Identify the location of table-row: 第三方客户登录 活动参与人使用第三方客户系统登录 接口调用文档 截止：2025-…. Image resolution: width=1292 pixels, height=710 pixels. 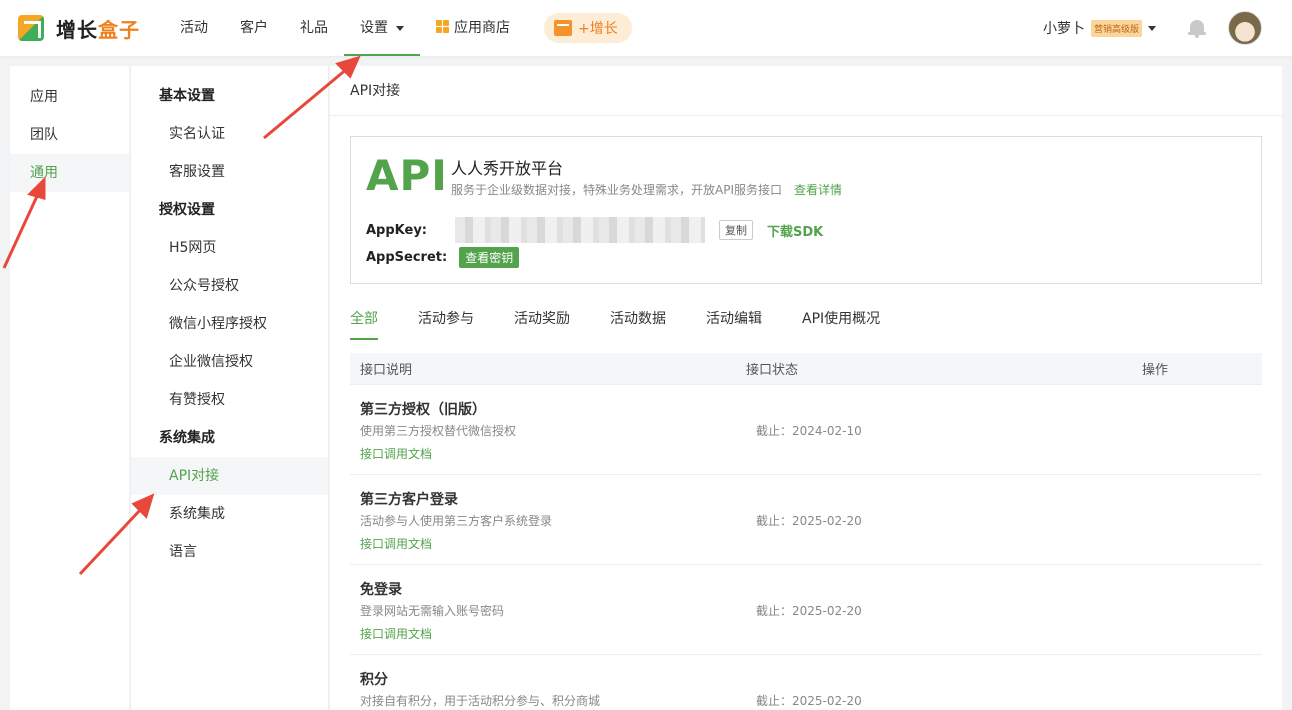
(806, 520).